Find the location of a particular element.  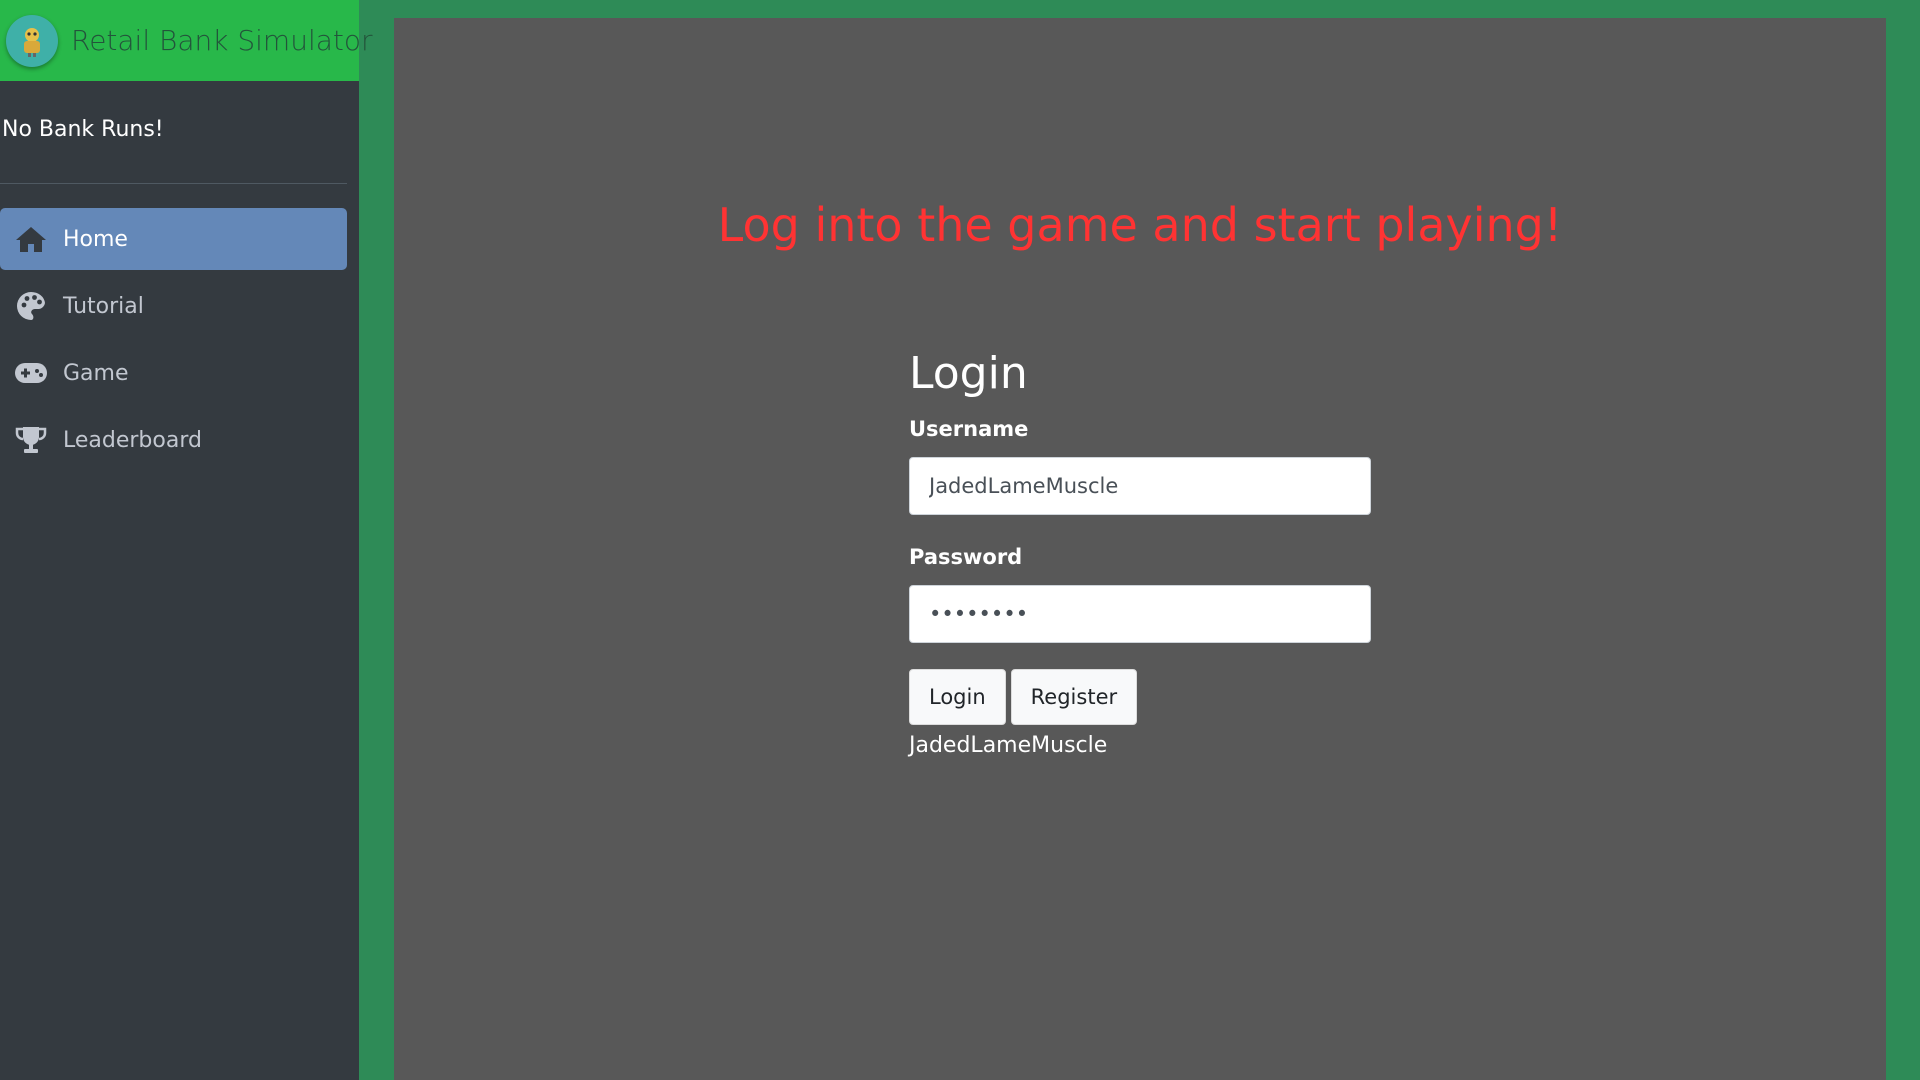

login-button: Login is located at coordinates (957, 697).